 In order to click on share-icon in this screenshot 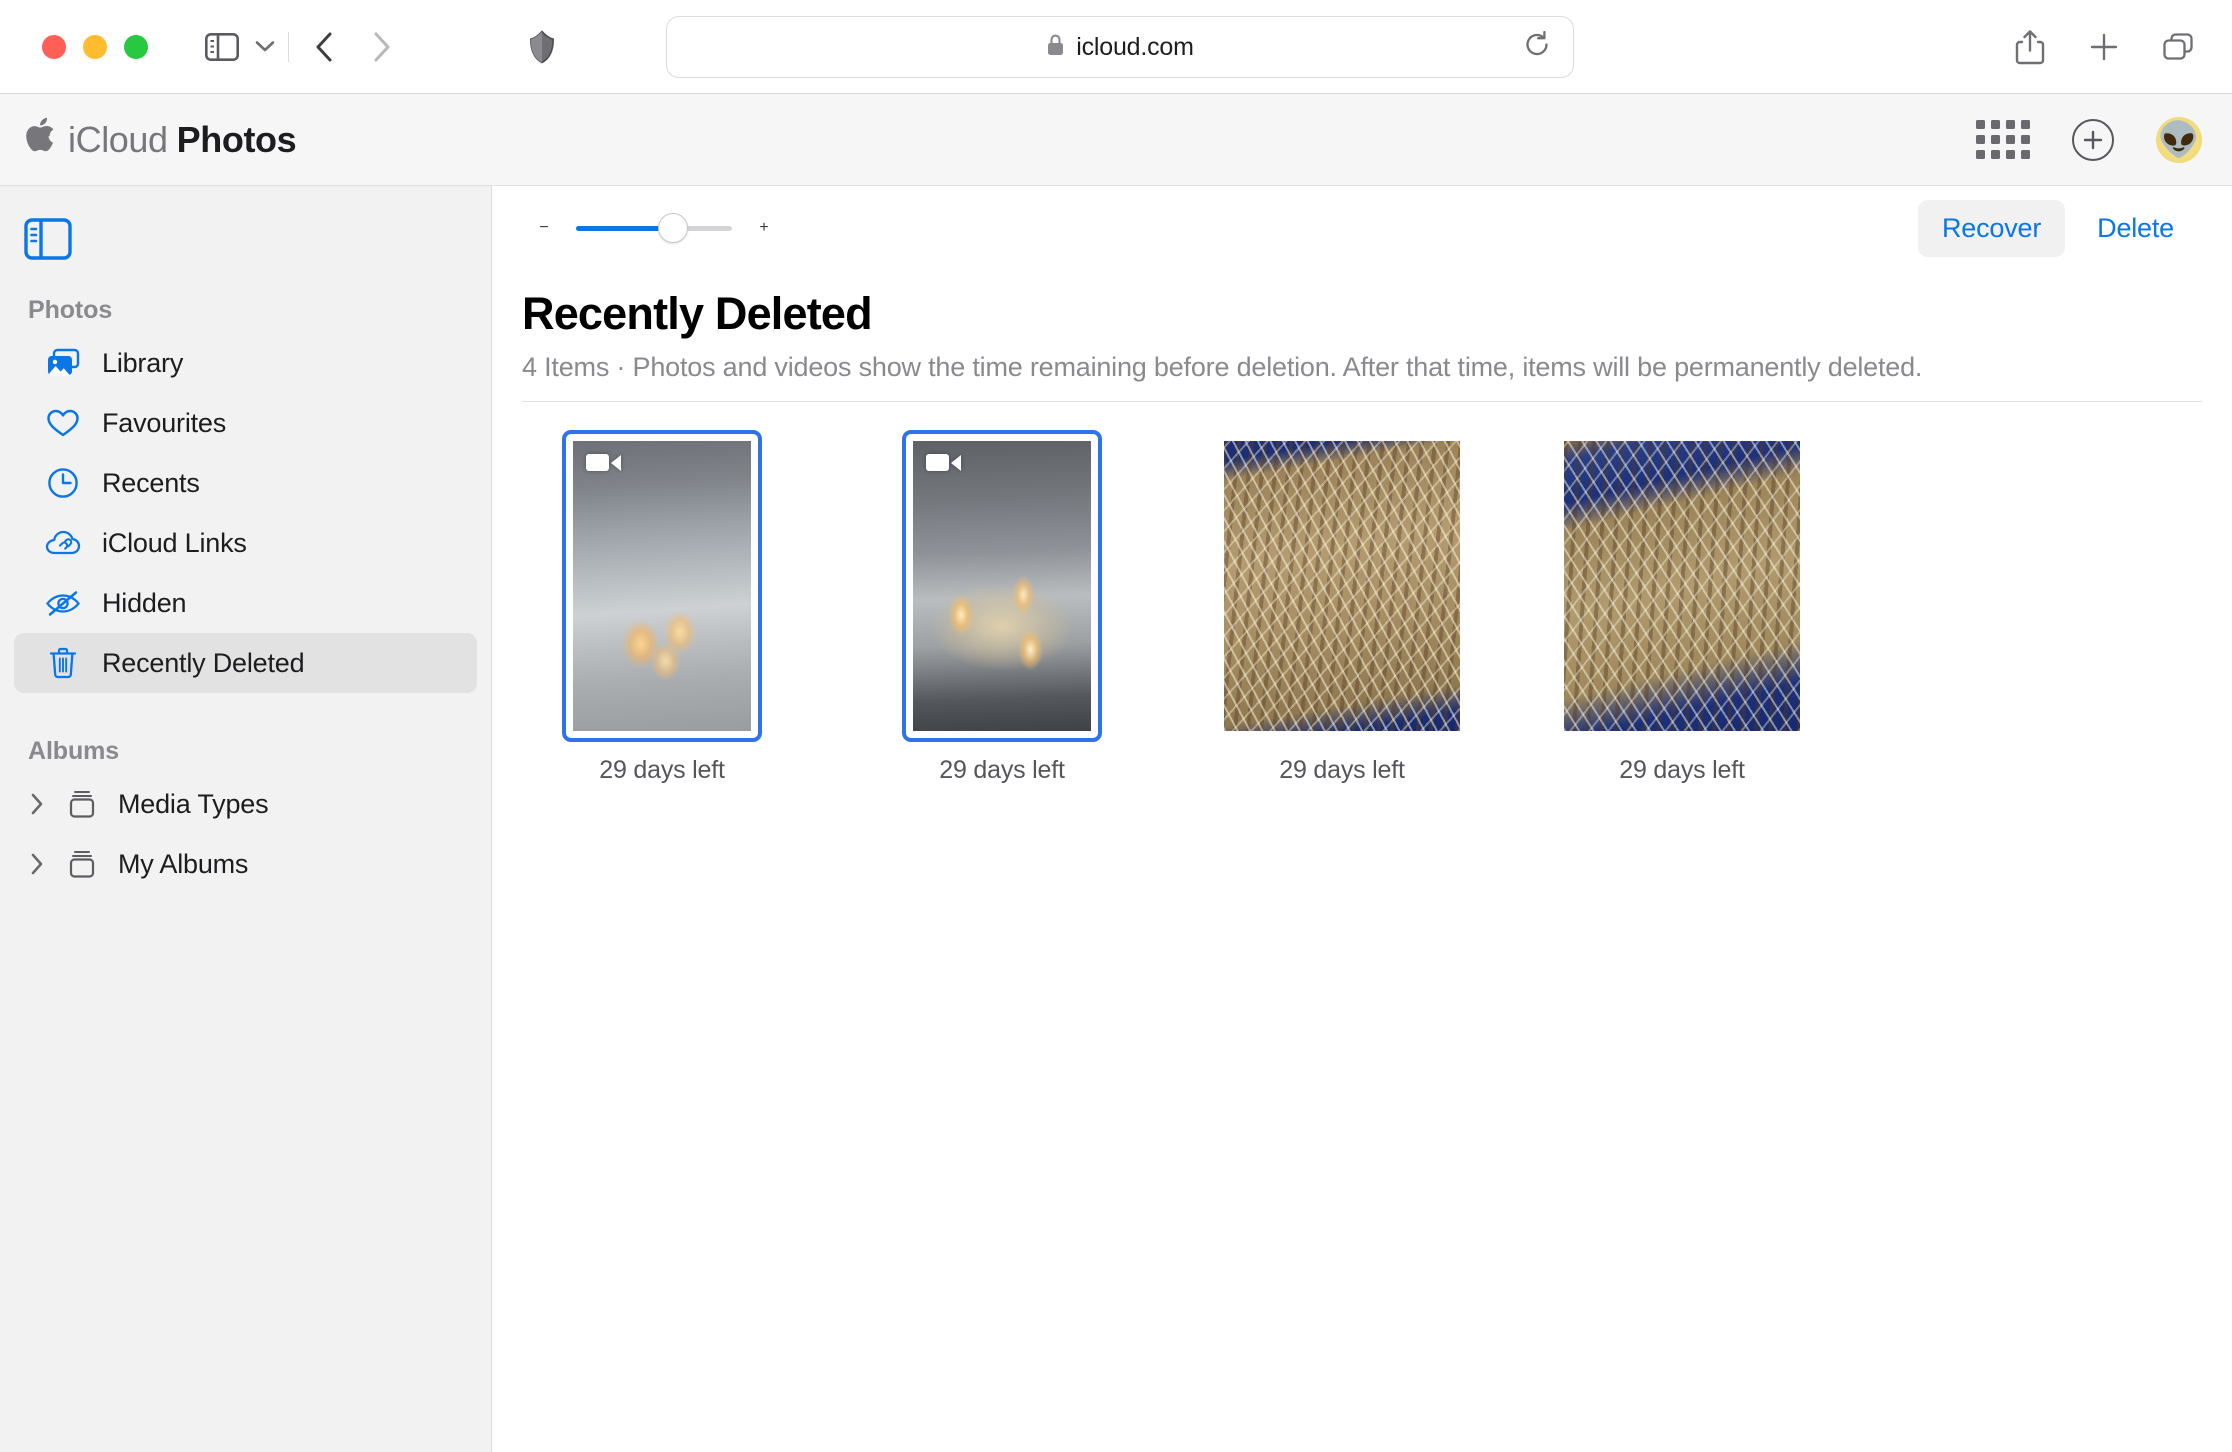, I will do `click(2030, 47)`.